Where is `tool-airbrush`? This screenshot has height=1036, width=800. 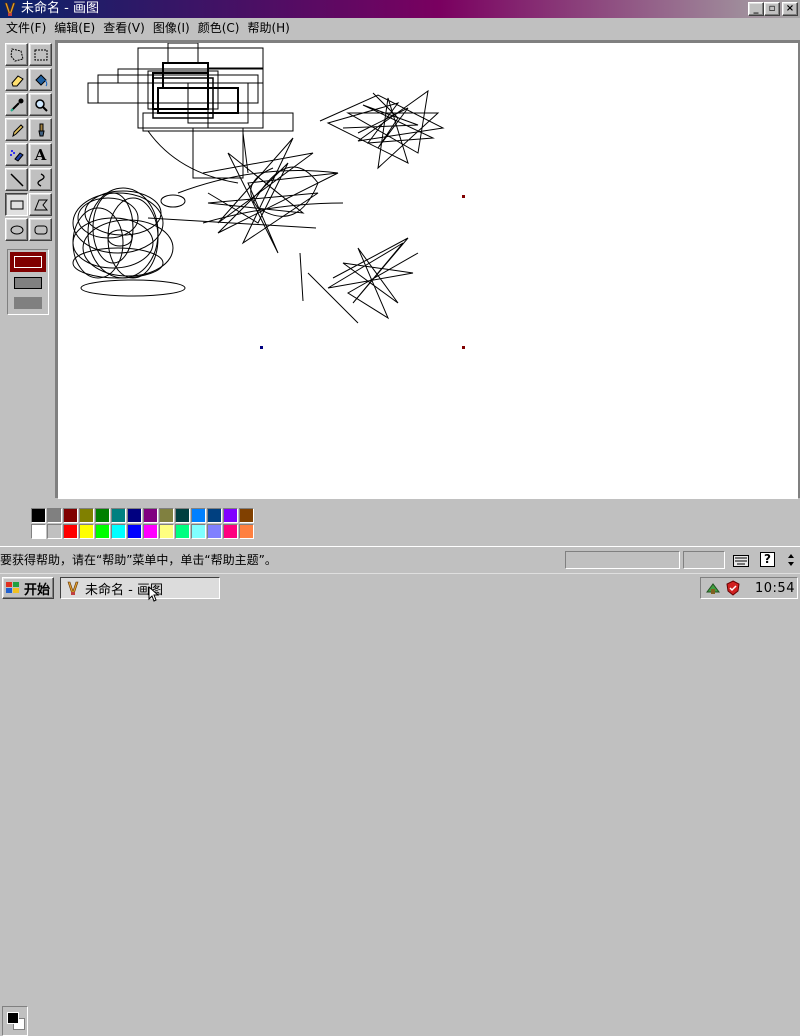 tool-airbrush is located at coordinates (16, 154).